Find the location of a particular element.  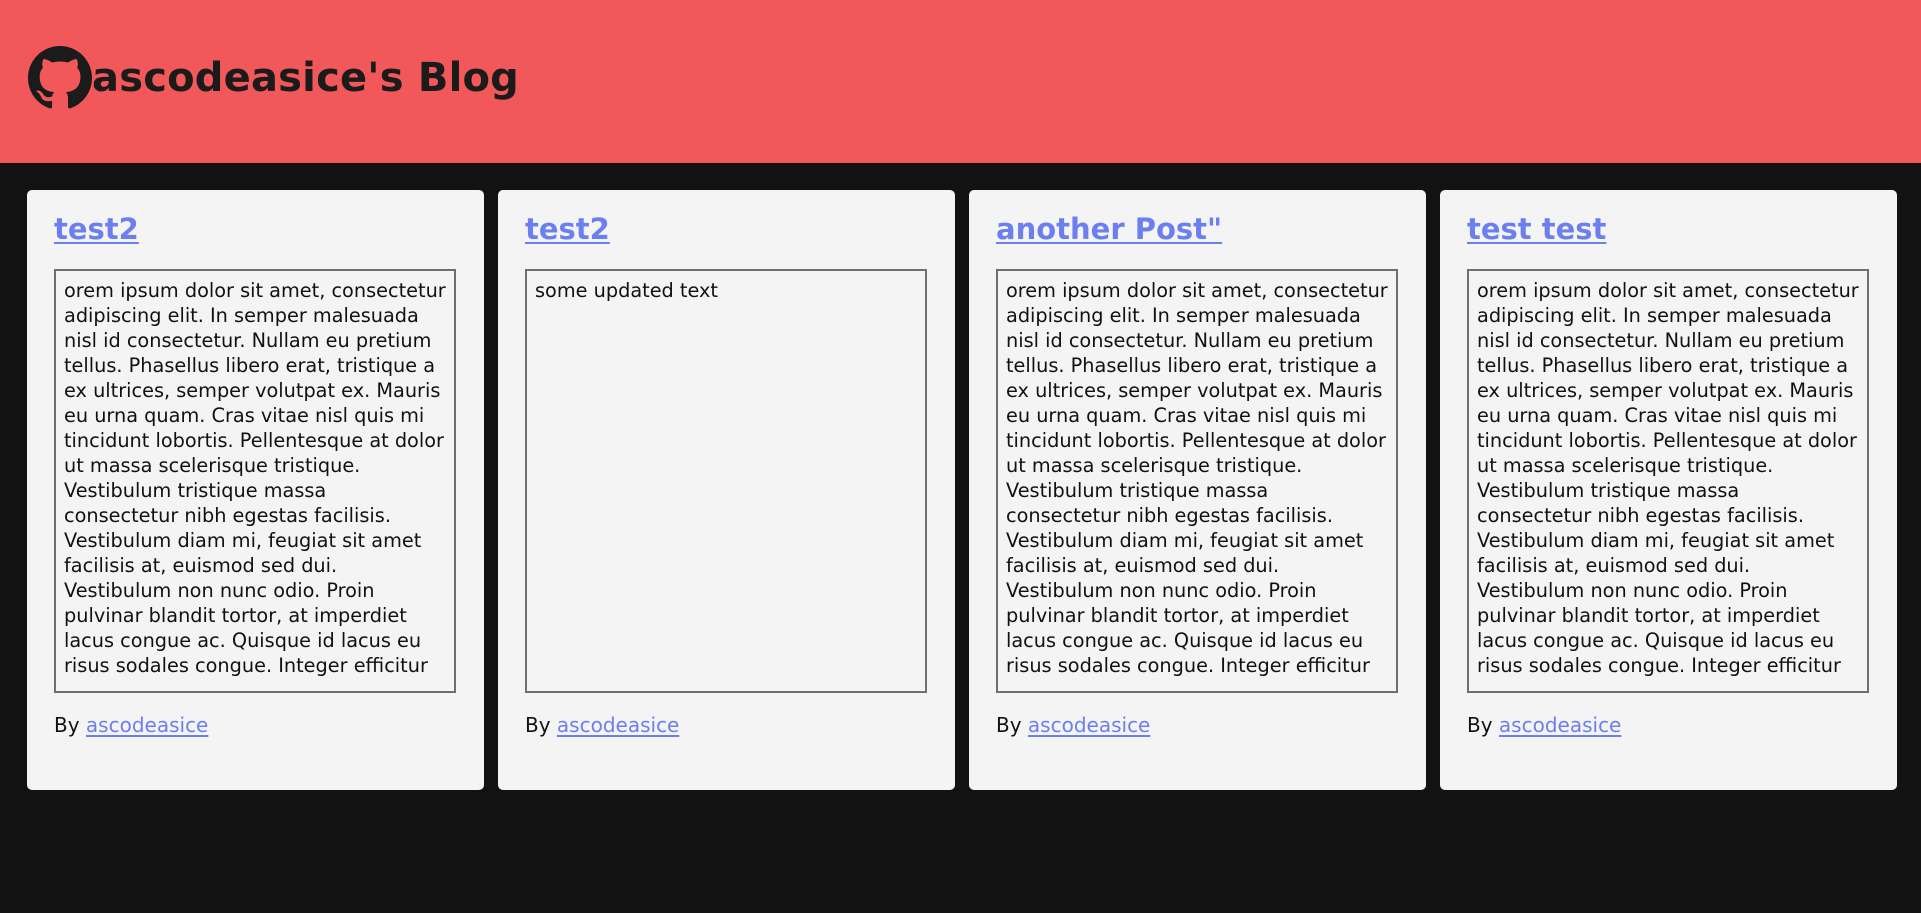

site-title: ascodeasice's Blog is located at coordinates (305, 78).